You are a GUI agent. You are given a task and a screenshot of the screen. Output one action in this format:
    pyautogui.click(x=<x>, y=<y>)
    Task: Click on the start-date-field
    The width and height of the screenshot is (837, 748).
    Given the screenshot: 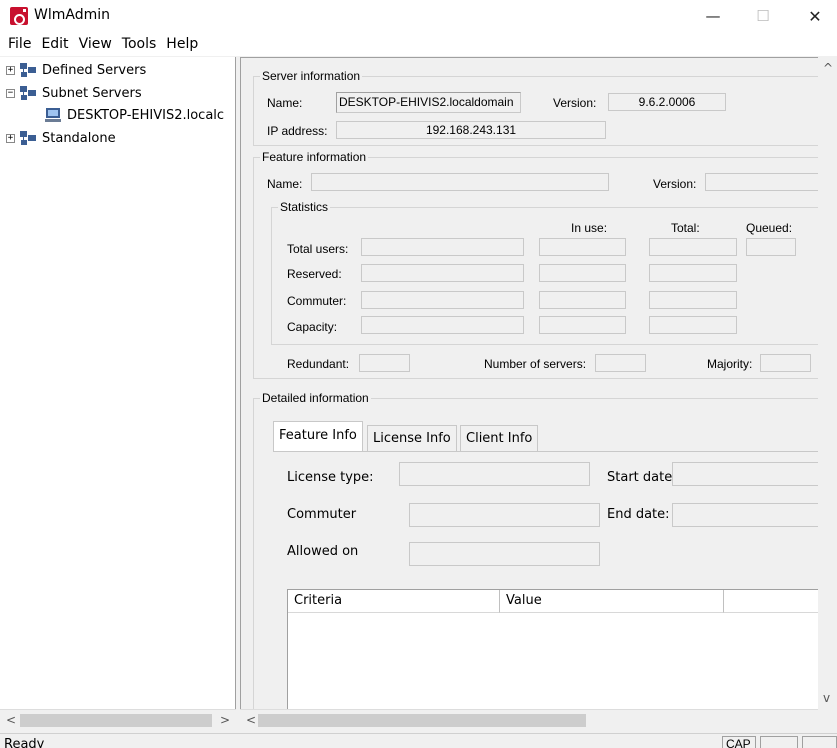 What is the action you would take?
    pyautogui.click(x=754, y=474)
    